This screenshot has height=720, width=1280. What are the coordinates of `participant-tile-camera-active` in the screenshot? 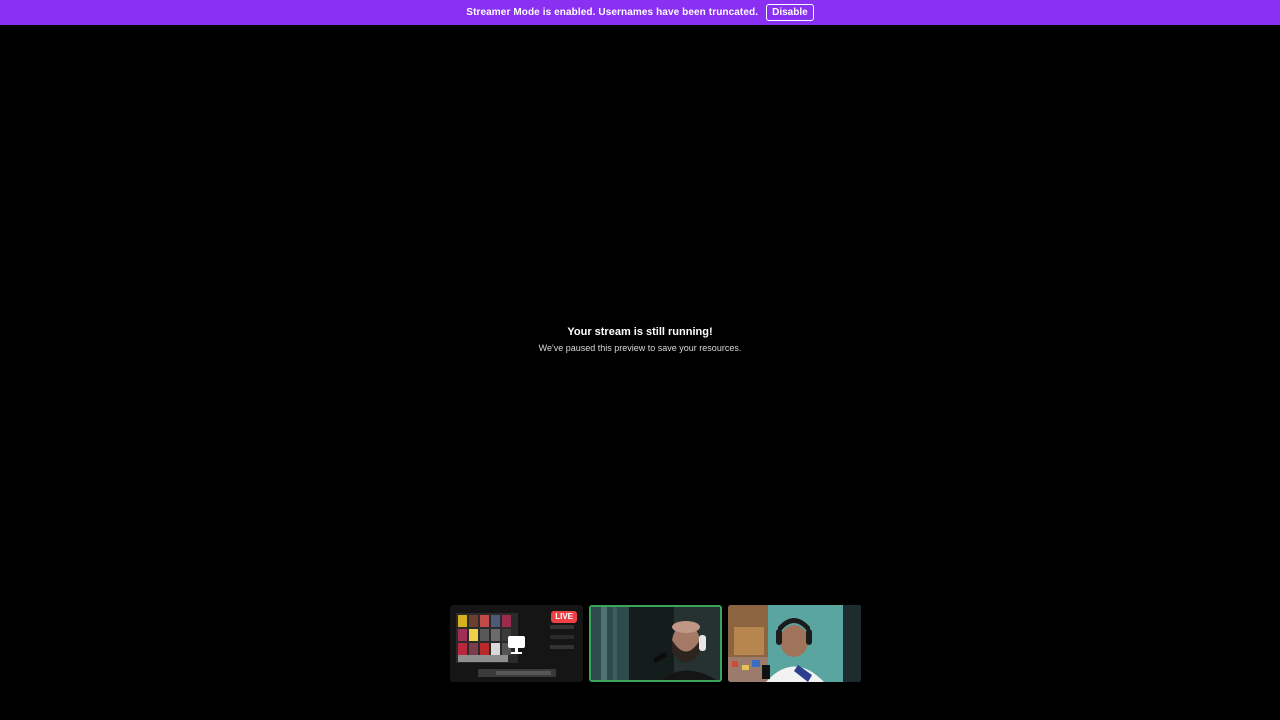 It's located at (655, 643).